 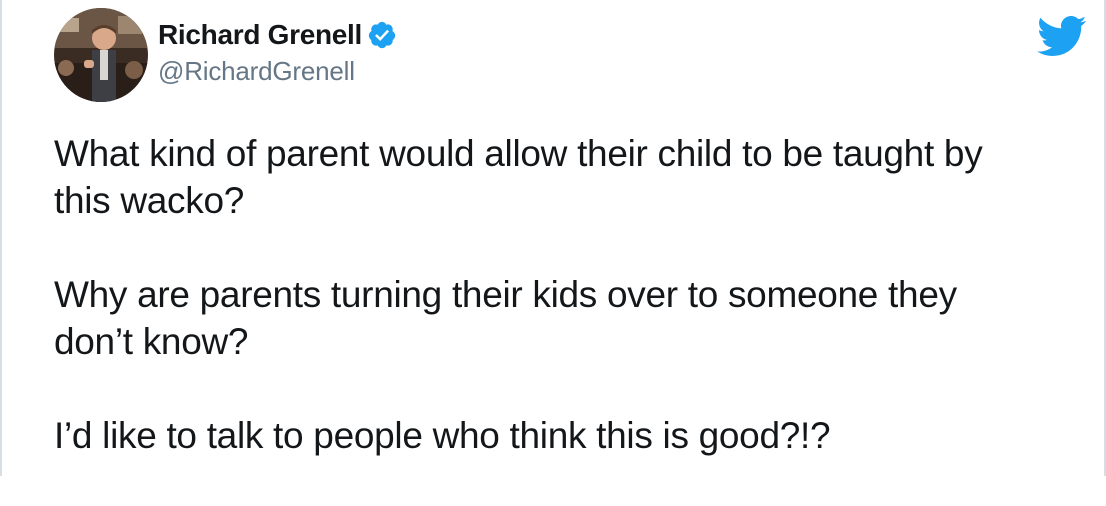 I want to click on avatar-photo, so click(x=101, y=55).